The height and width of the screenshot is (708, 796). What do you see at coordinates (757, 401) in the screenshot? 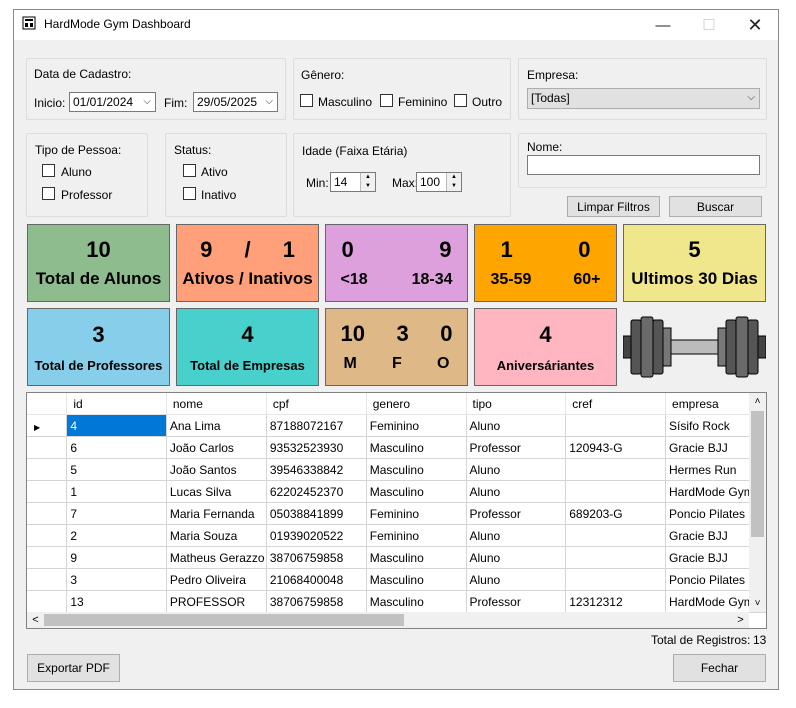
I see `scroll-up-icon: ˄` at bounding box center [757, 401].